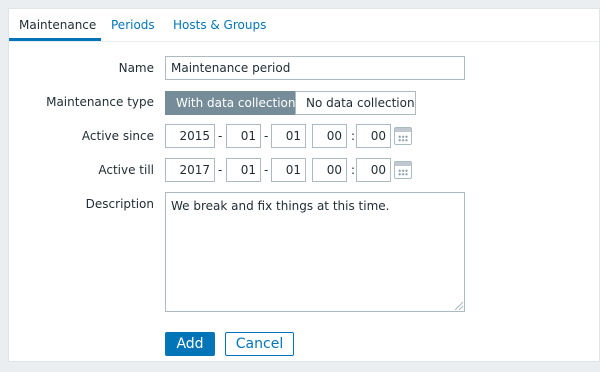 This screenshot has height=372, width=600. Describe the element at coordinates (243, 136) in the screenshot. I see `active-since-month-input` at that location.